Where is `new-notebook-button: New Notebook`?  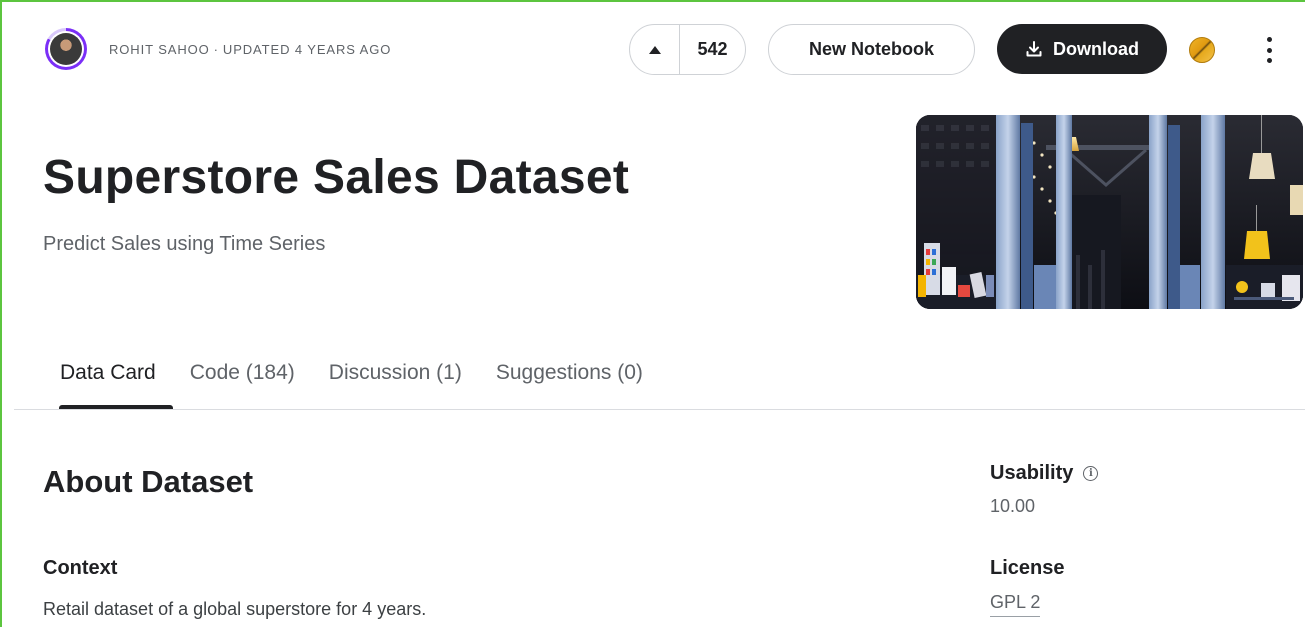
new-notebook-button: New Notebook is located at coordinates (871, 49).